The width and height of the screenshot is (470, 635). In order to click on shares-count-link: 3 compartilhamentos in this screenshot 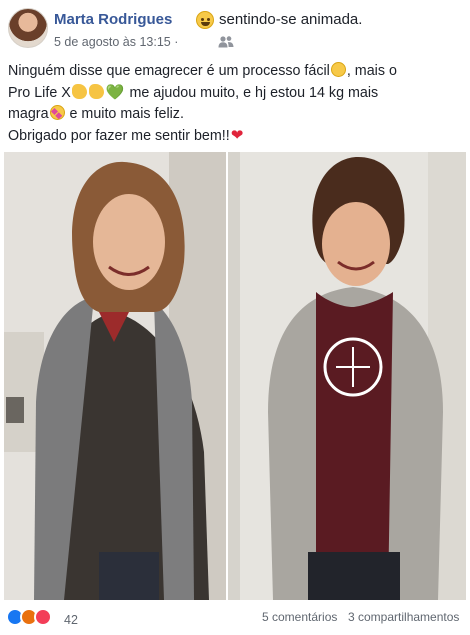, I will do `click(403, 617)`.